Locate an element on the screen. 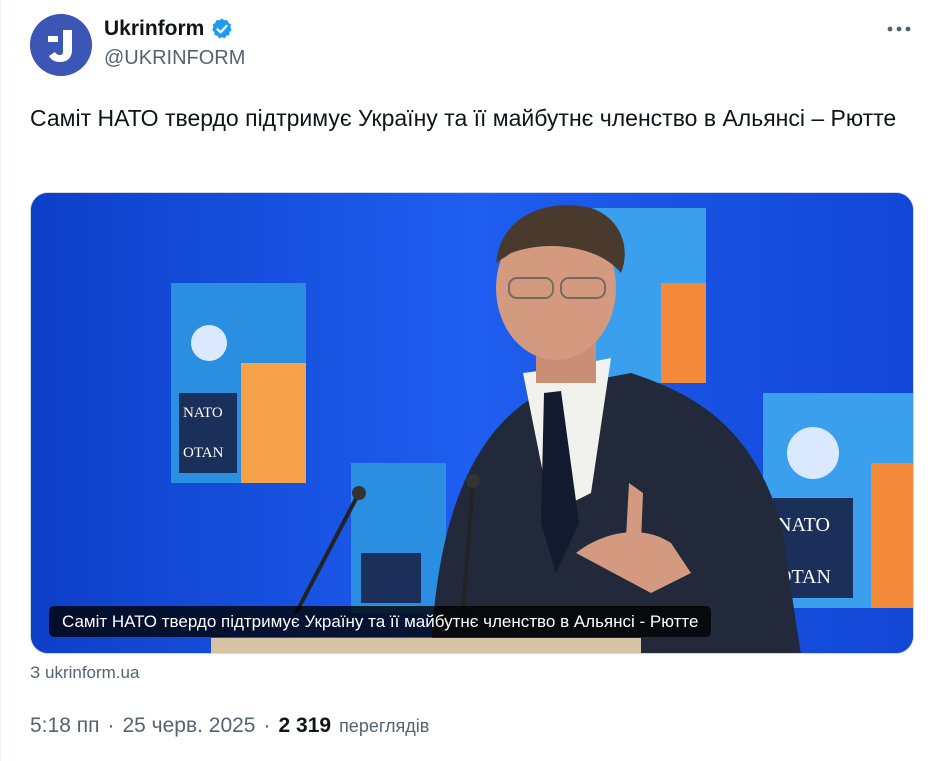  author-avatar is located at coordinates (61, 45).